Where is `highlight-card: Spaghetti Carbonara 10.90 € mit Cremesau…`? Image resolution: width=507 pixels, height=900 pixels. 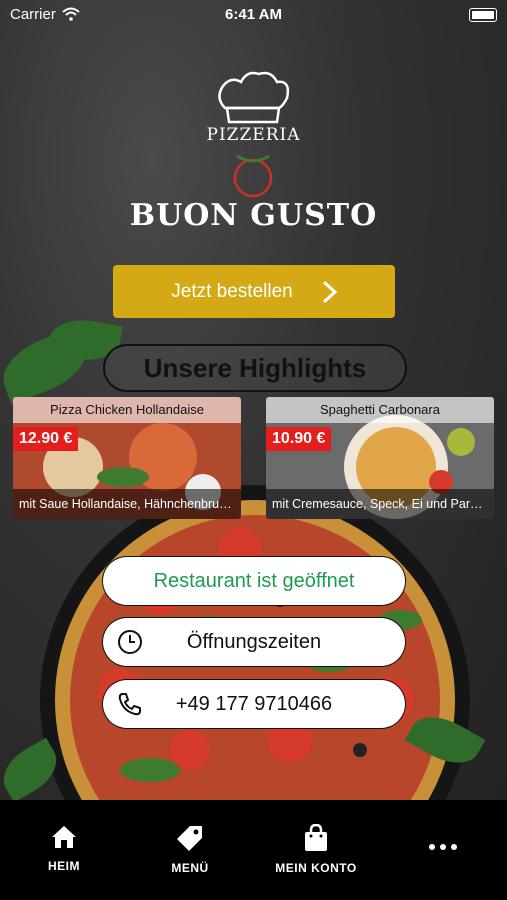
highlight-card: Spaghetti Carbonara 10.90 € mit Cremesau… is located at coordinates (380, 458).